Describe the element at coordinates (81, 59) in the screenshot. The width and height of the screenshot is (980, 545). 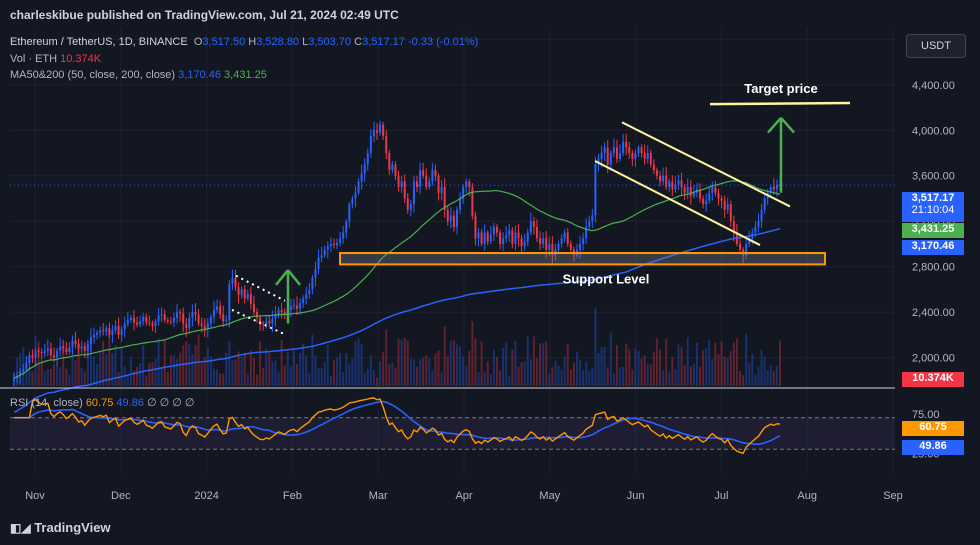
I see `volume-value: 10.374K` at that location.